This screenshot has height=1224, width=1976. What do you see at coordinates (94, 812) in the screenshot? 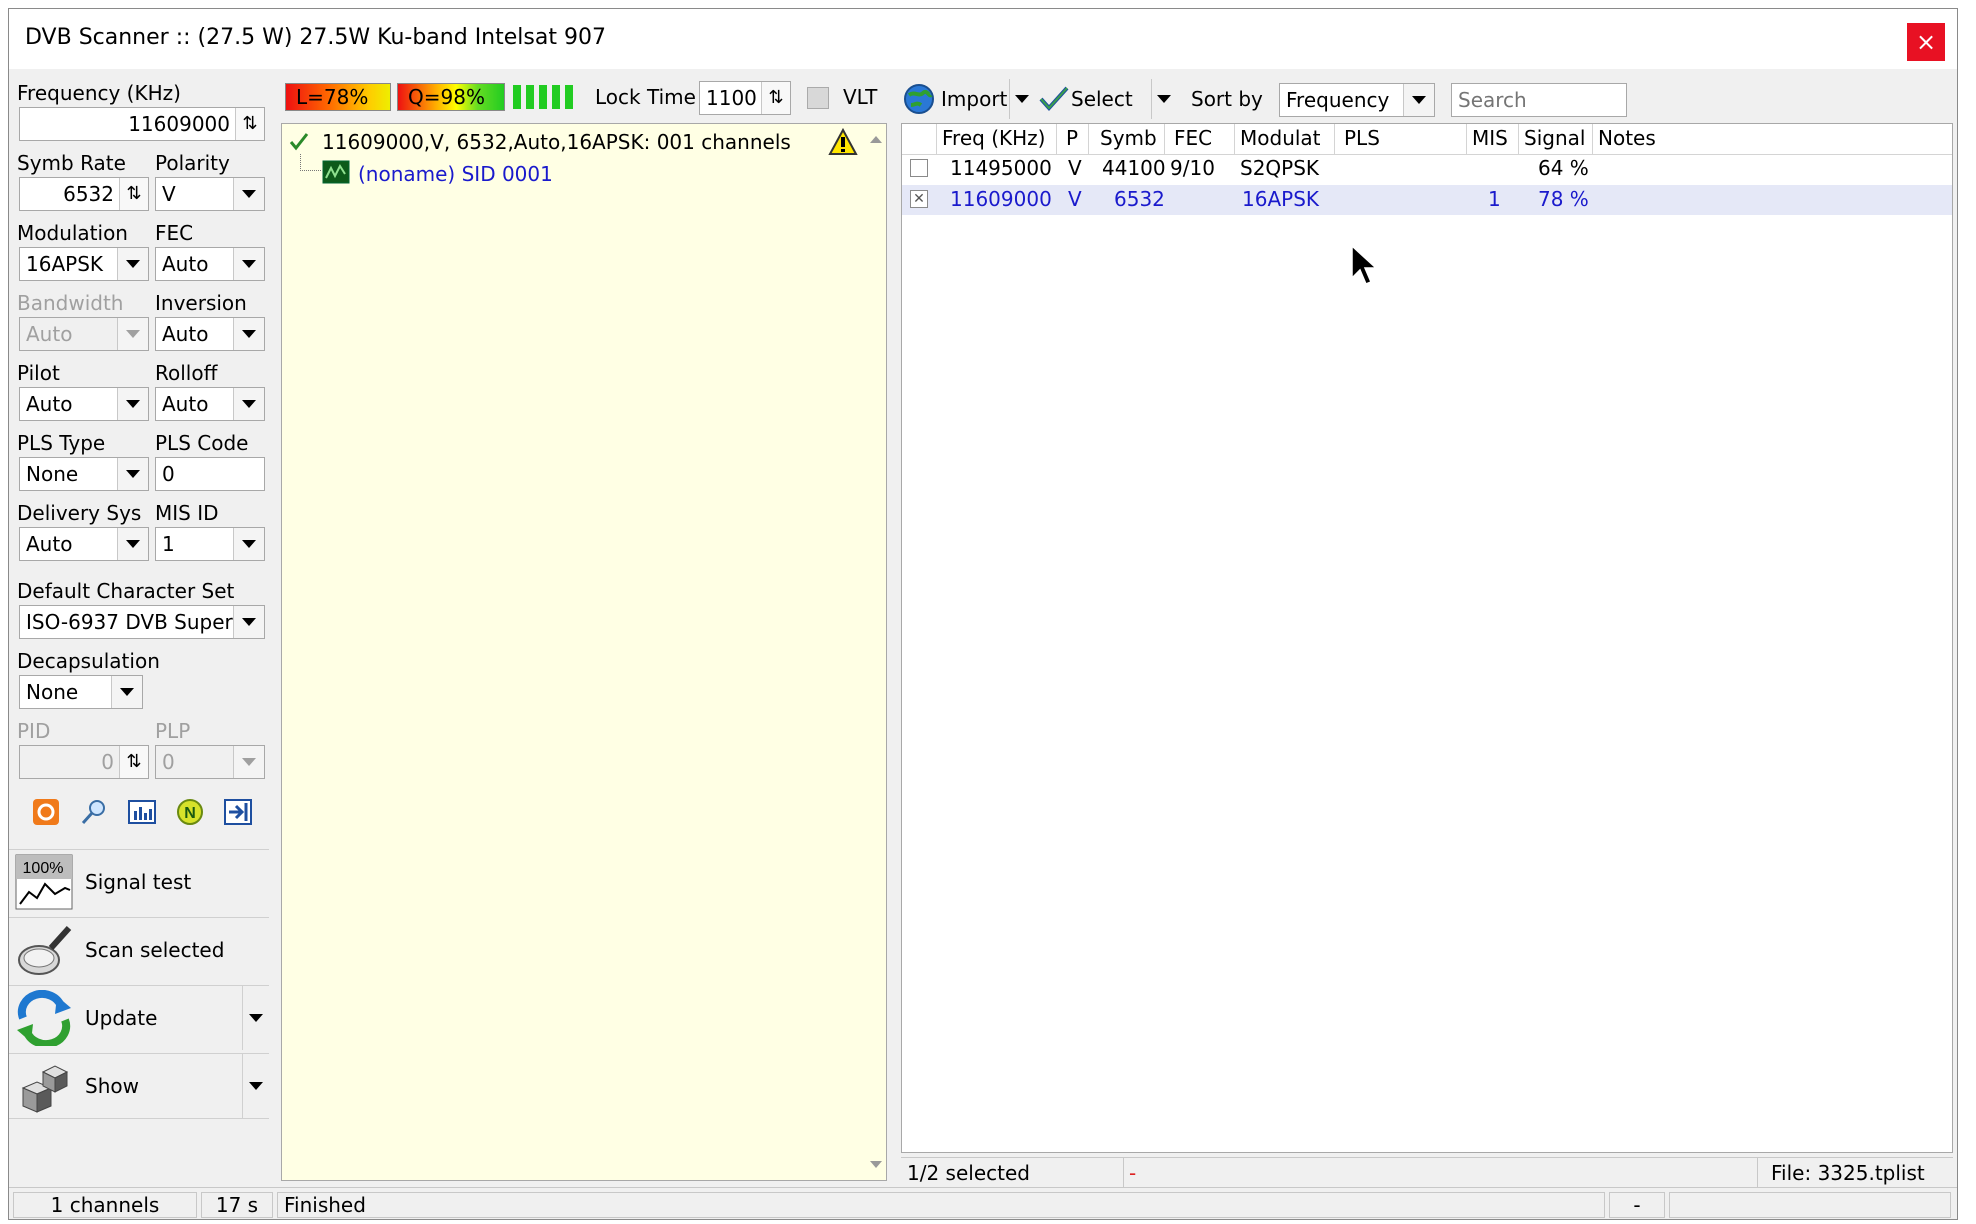
I see `search-icon` at bounding box center [94, 812].